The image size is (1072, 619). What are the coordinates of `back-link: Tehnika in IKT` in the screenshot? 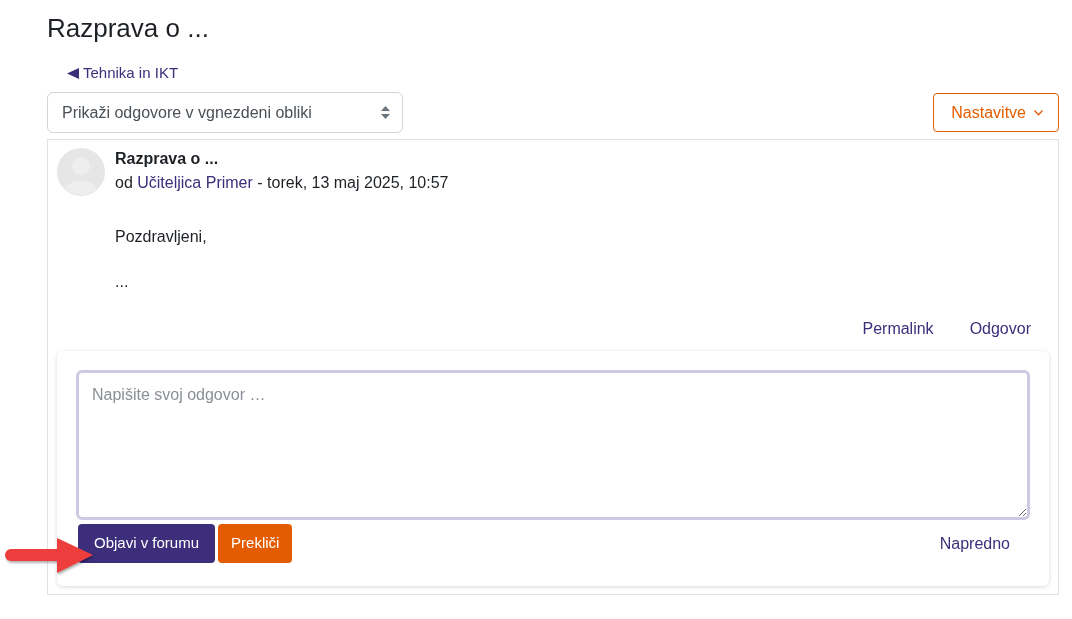 It's located at (123, 73).